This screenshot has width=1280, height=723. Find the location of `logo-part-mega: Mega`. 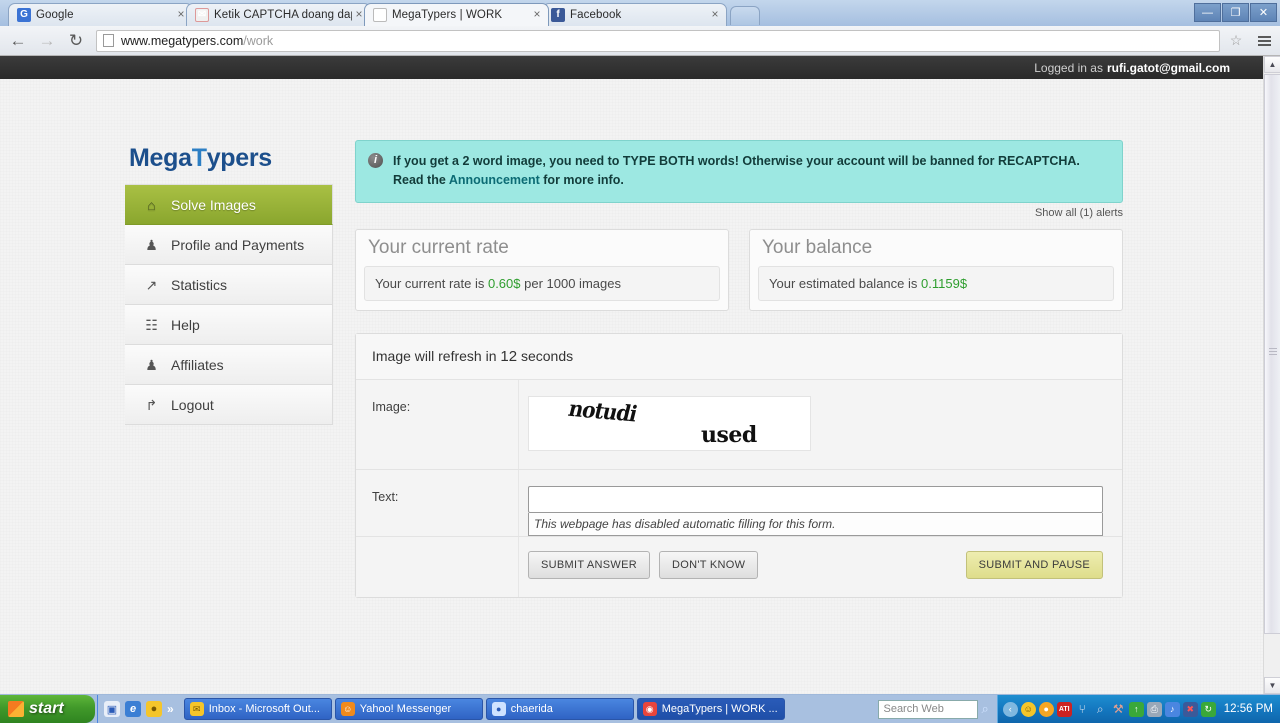

logo-part-mega: Mega is located at coordinates (160, 157).